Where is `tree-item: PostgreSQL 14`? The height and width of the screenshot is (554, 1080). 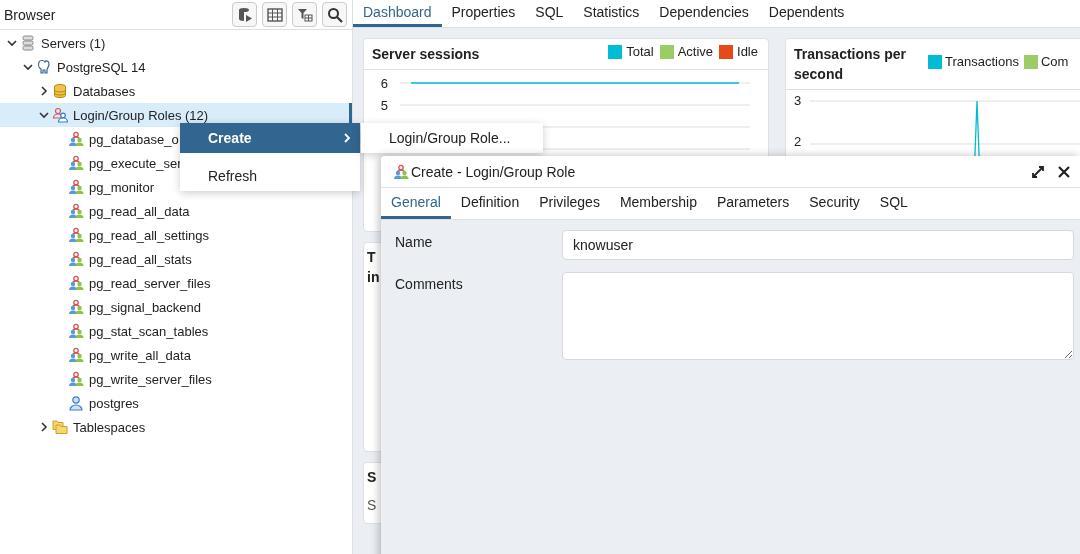
tree-item: PostgreSQL 14 is located at coordinates (176, 67).